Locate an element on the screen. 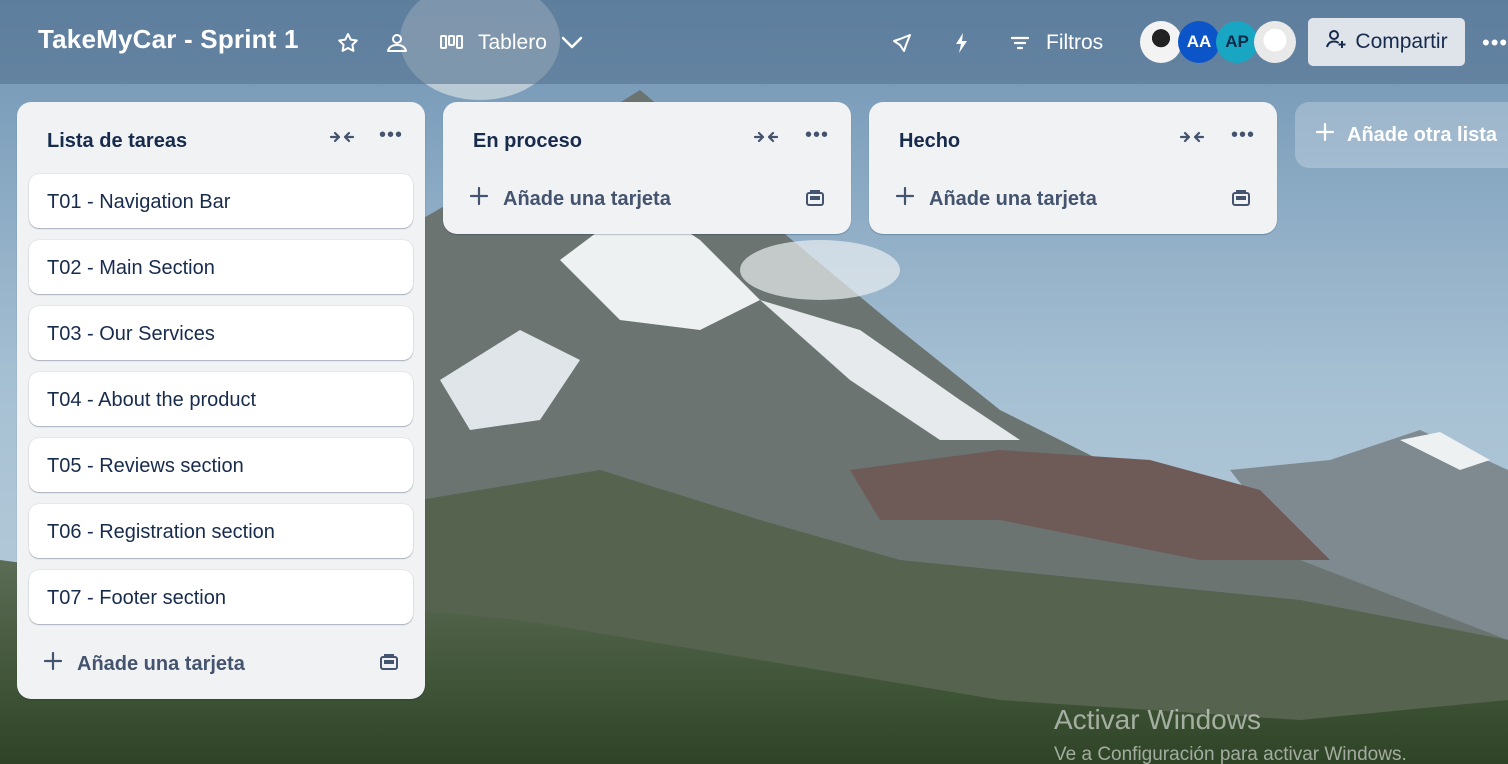  card: T05 - Reviews section is located at coordinates (221, 465).